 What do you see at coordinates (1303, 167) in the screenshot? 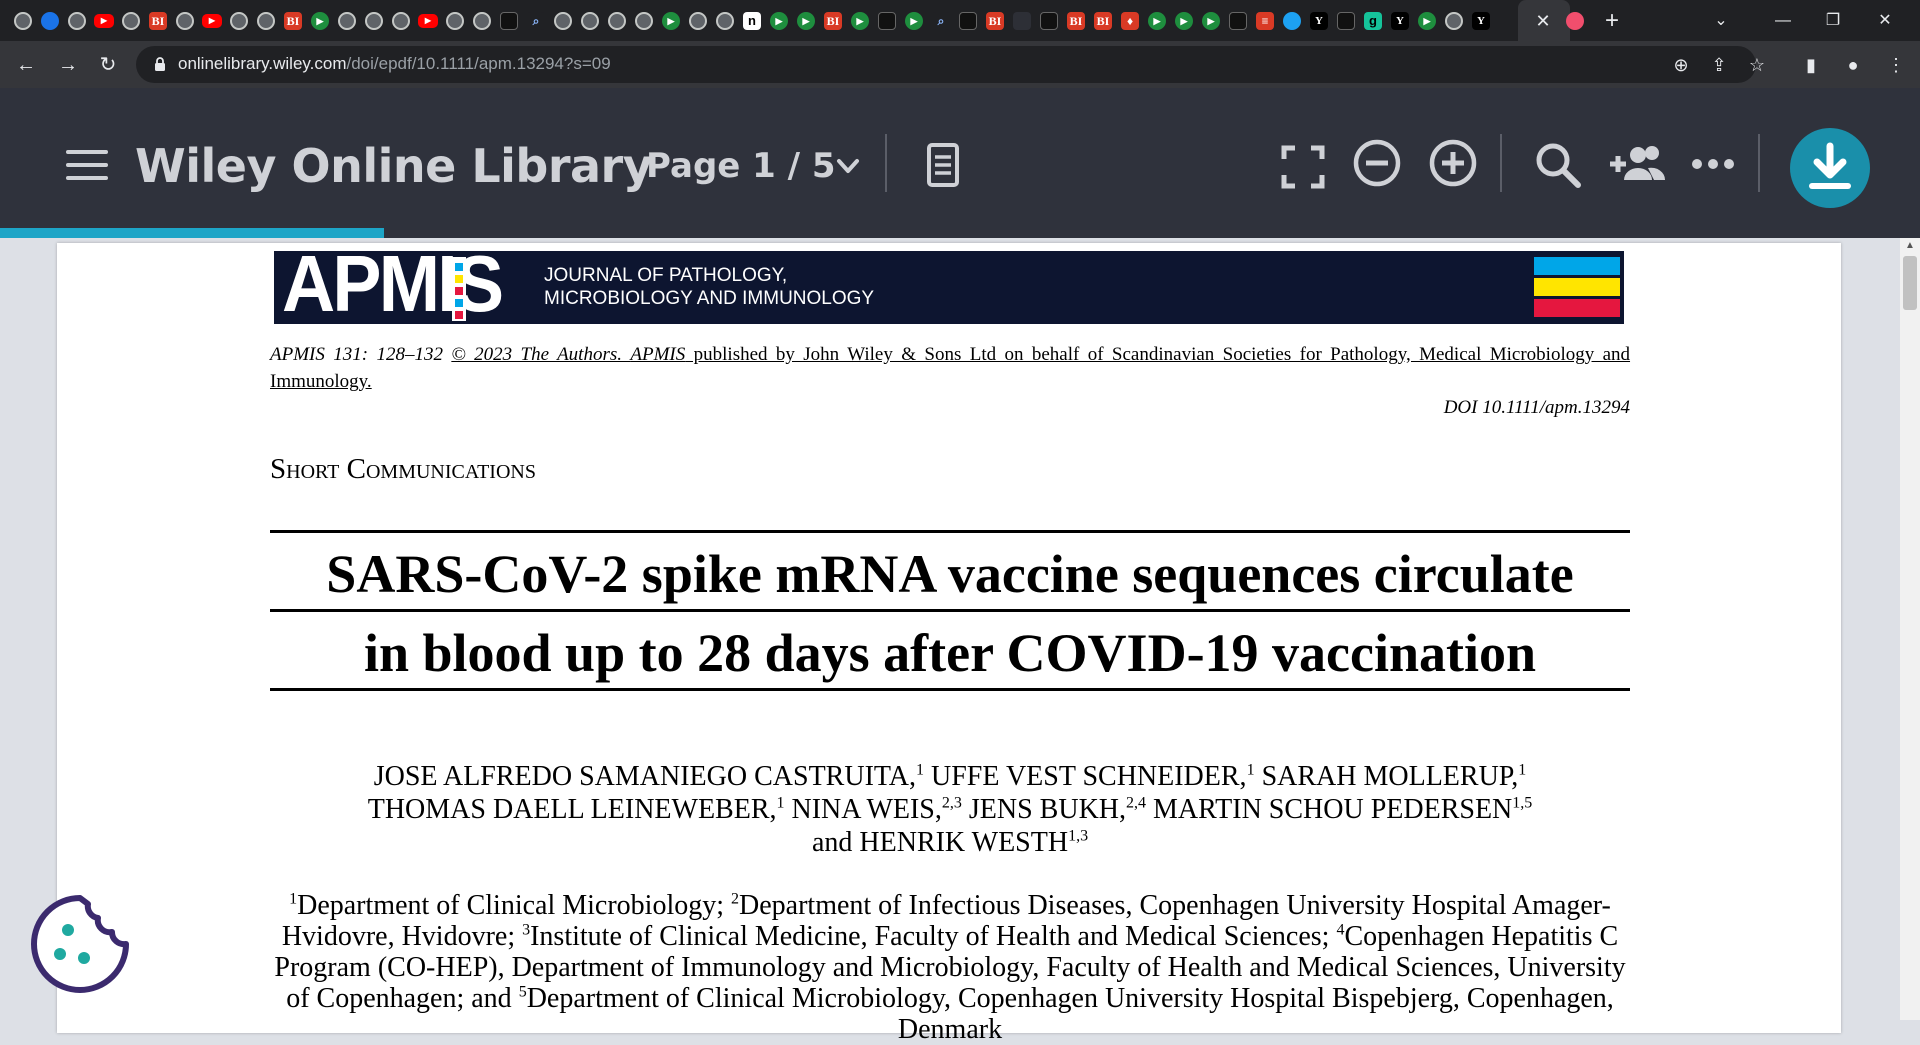
I see `fullscreen-icon` at bounding box center [1303, 167].